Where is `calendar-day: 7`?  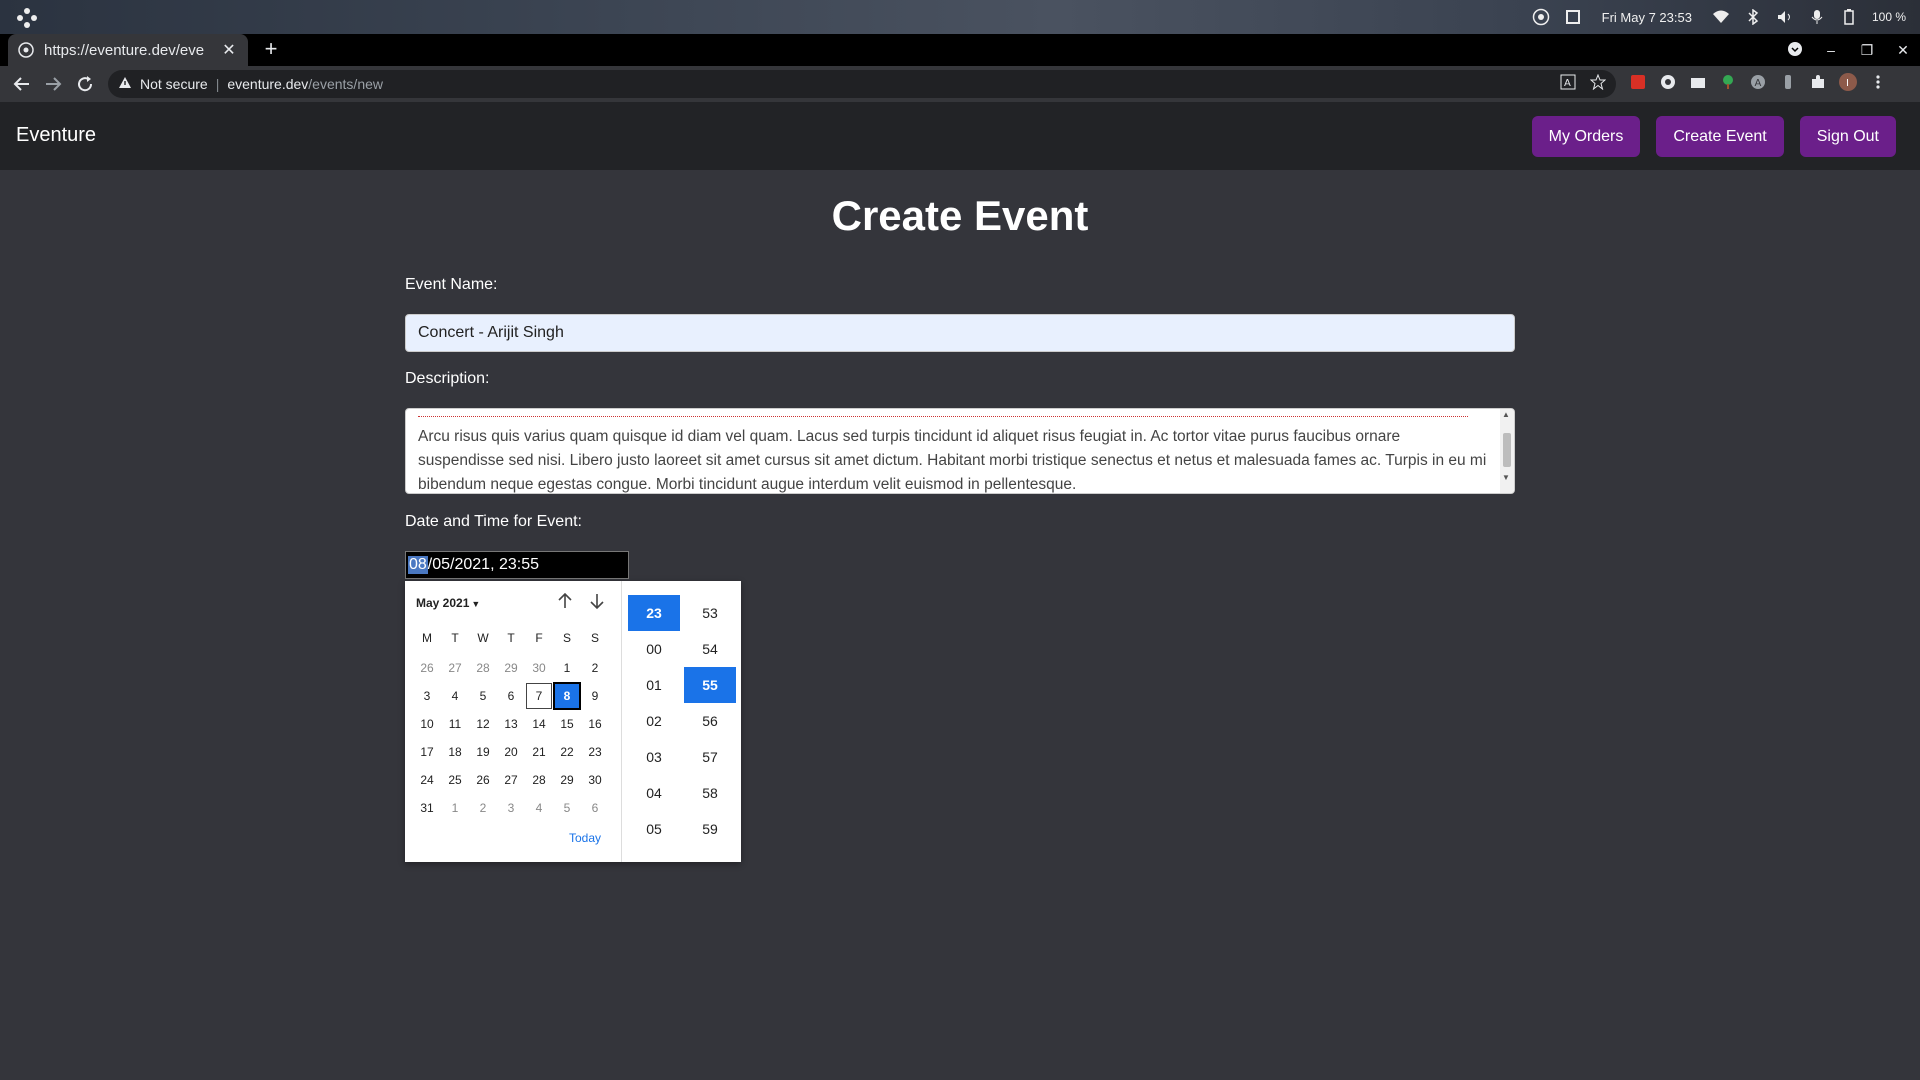 calendar-day: 7 is located at coordinates (539, 696).